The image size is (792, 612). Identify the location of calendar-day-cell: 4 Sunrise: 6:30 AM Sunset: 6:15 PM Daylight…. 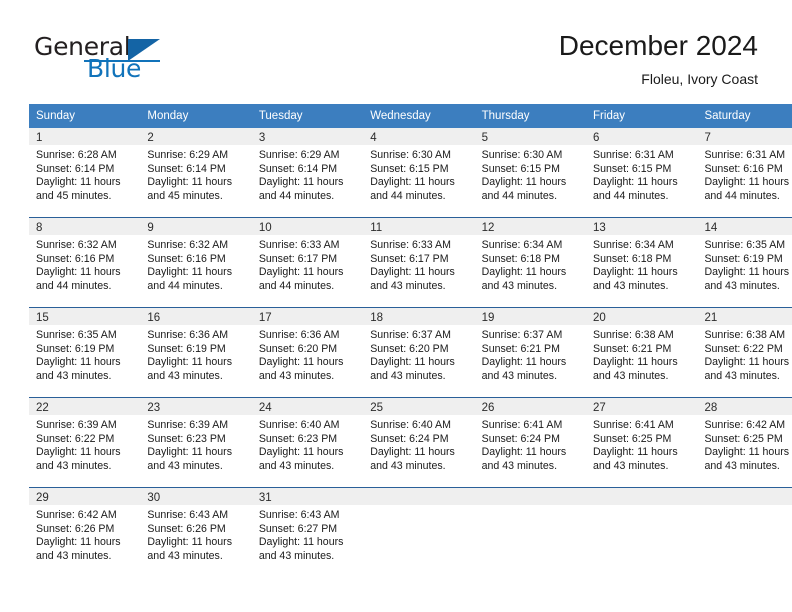
(419, 173).